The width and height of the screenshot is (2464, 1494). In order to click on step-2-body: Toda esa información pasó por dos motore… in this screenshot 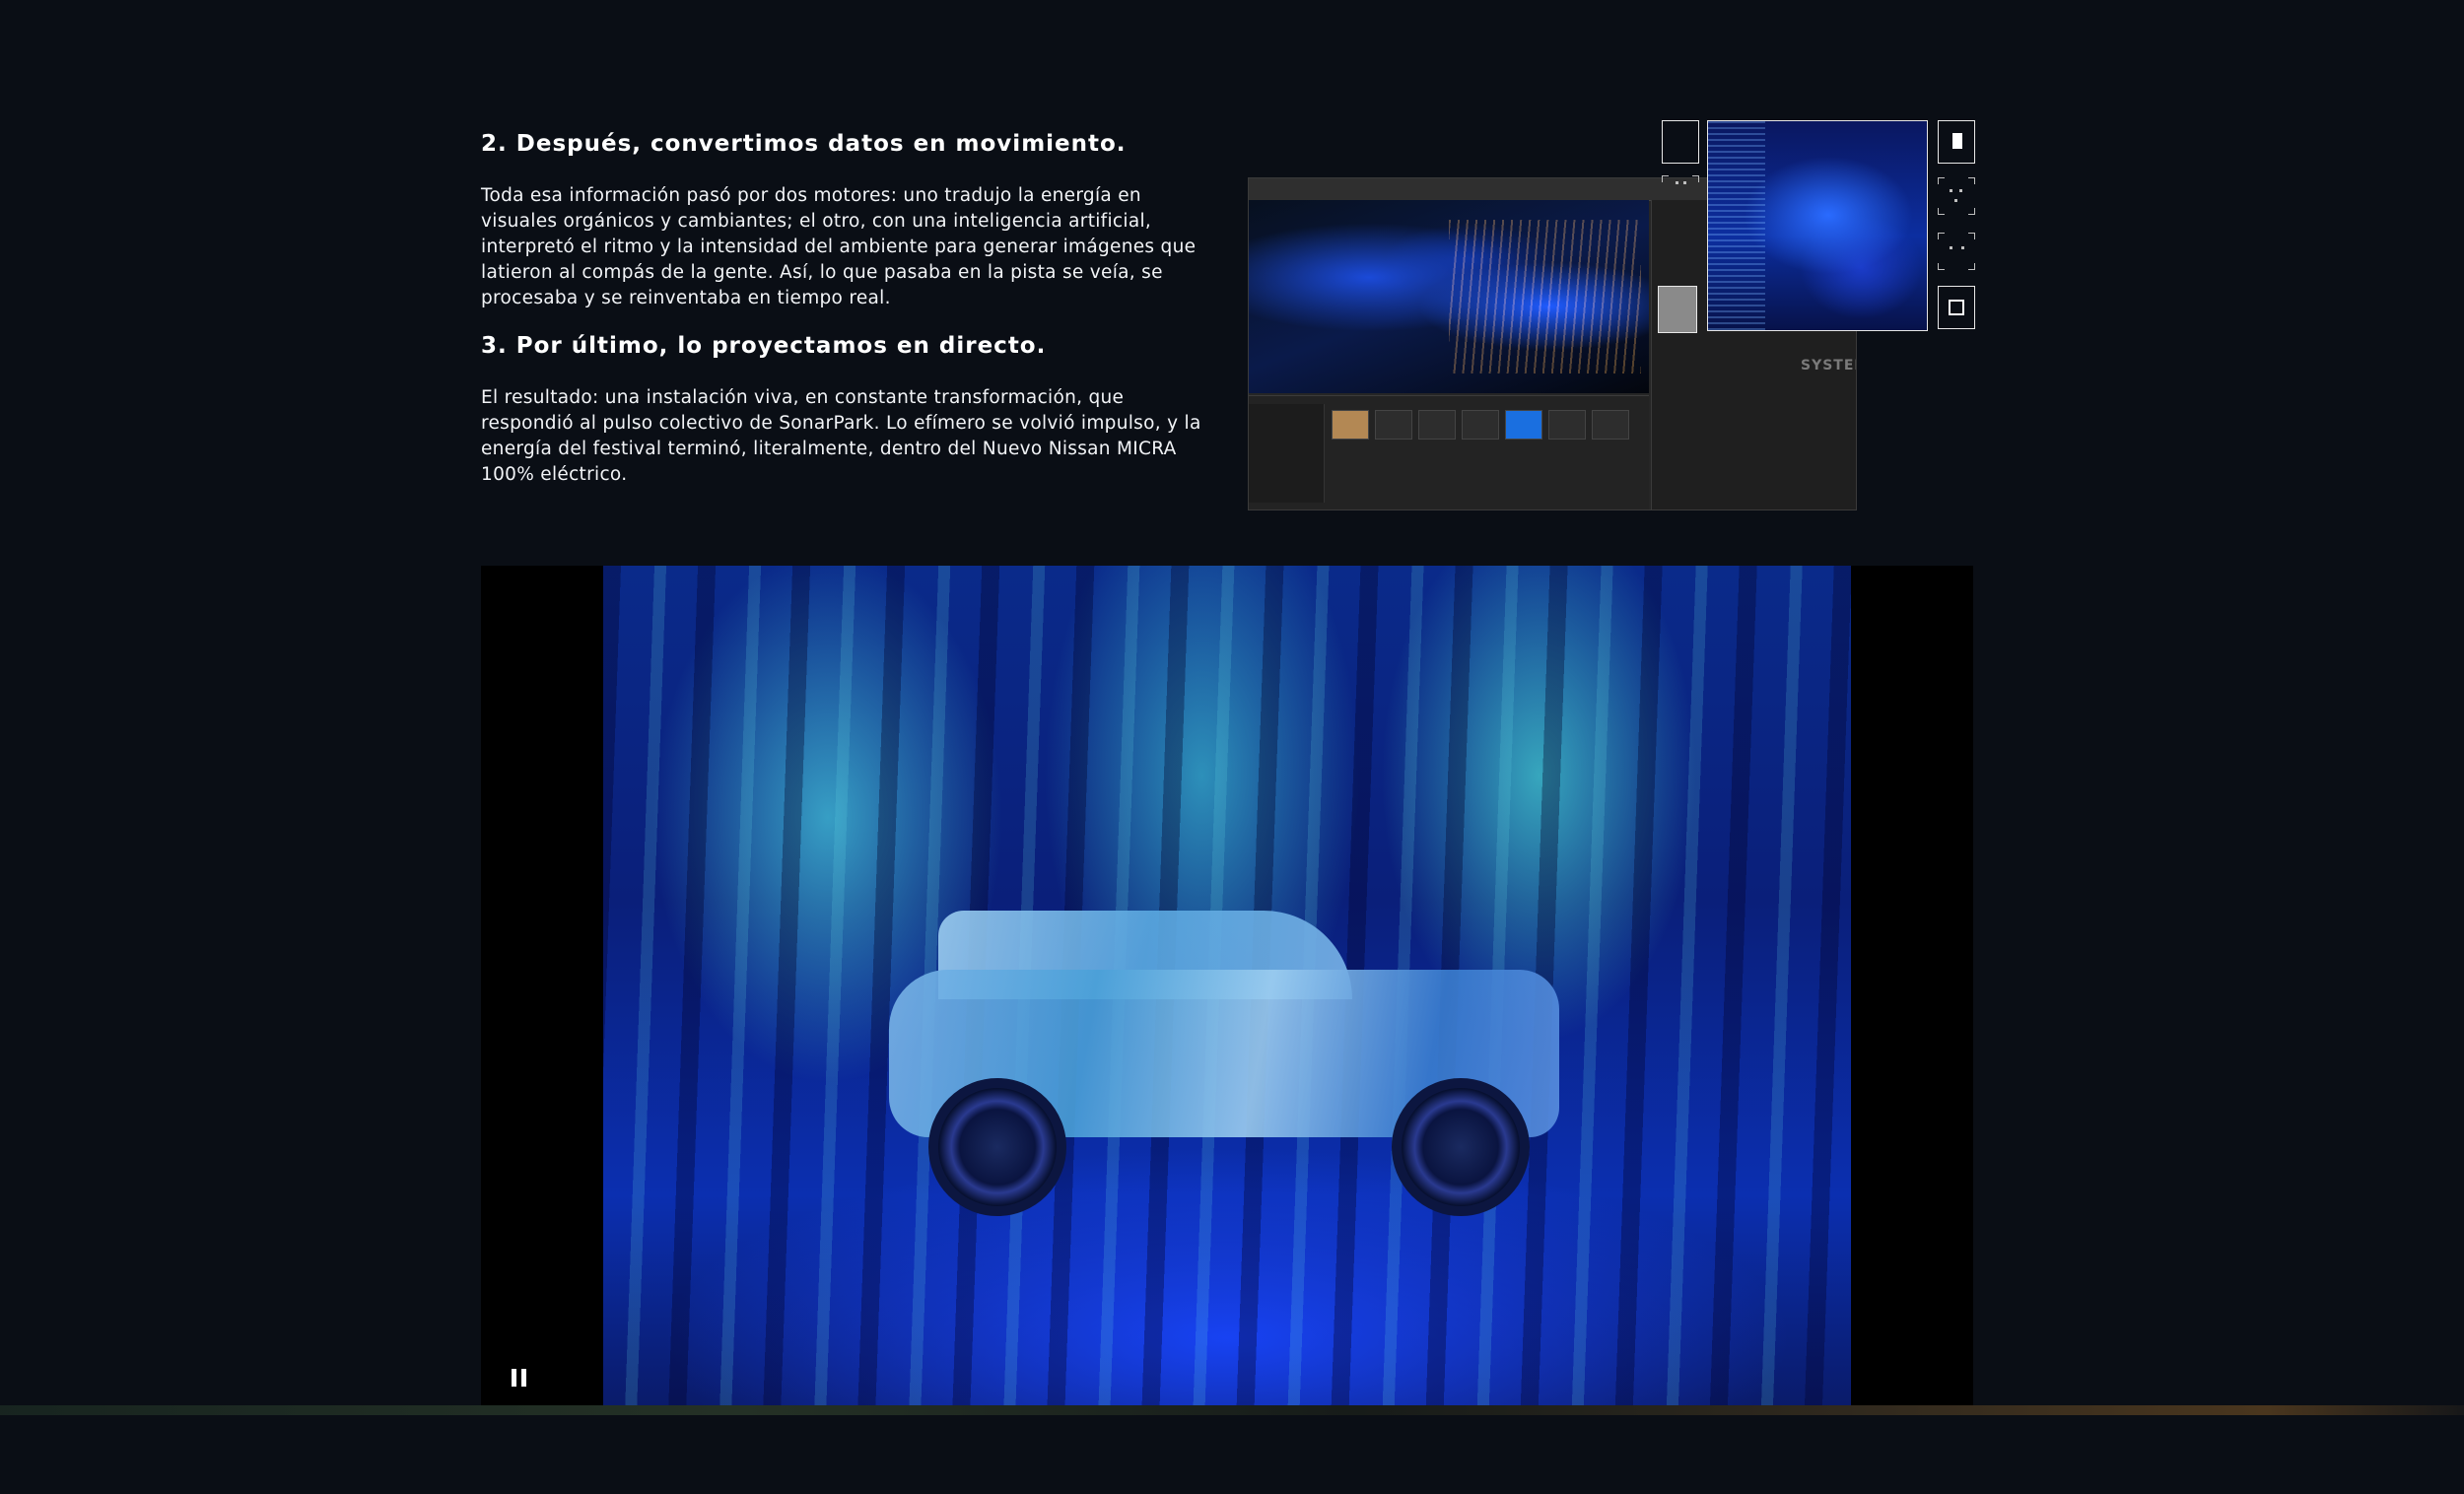, I will do `click(839, 246)`.